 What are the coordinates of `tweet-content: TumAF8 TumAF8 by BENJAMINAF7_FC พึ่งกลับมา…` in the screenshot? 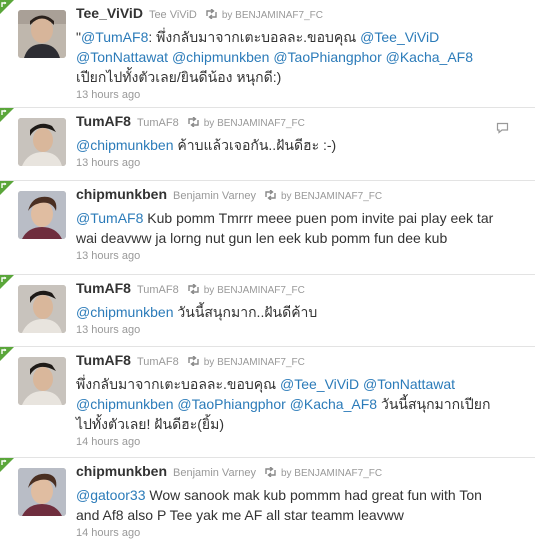 It's located at (285, 399).